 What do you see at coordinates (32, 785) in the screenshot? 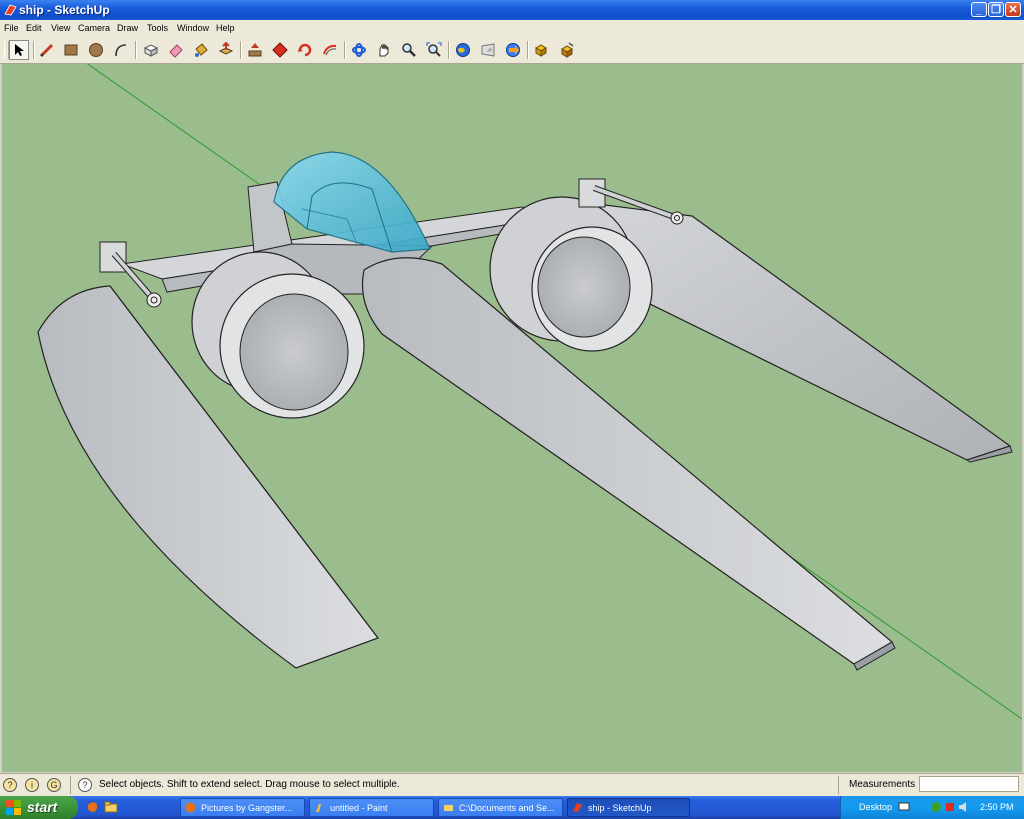
I see `credits-icon: i` at bounding box center [32, 785].